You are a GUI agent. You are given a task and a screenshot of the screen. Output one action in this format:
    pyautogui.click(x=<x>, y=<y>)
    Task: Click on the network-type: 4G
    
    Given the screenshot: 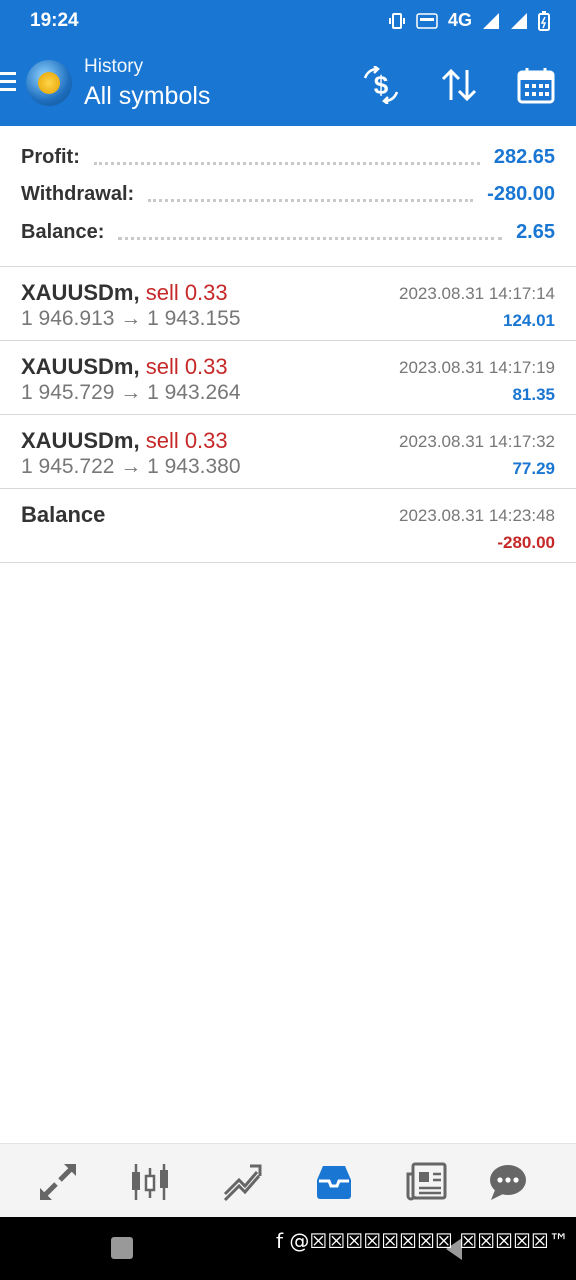 What is the action you would take?
    pyautogui.click(x=459, y=20)
    